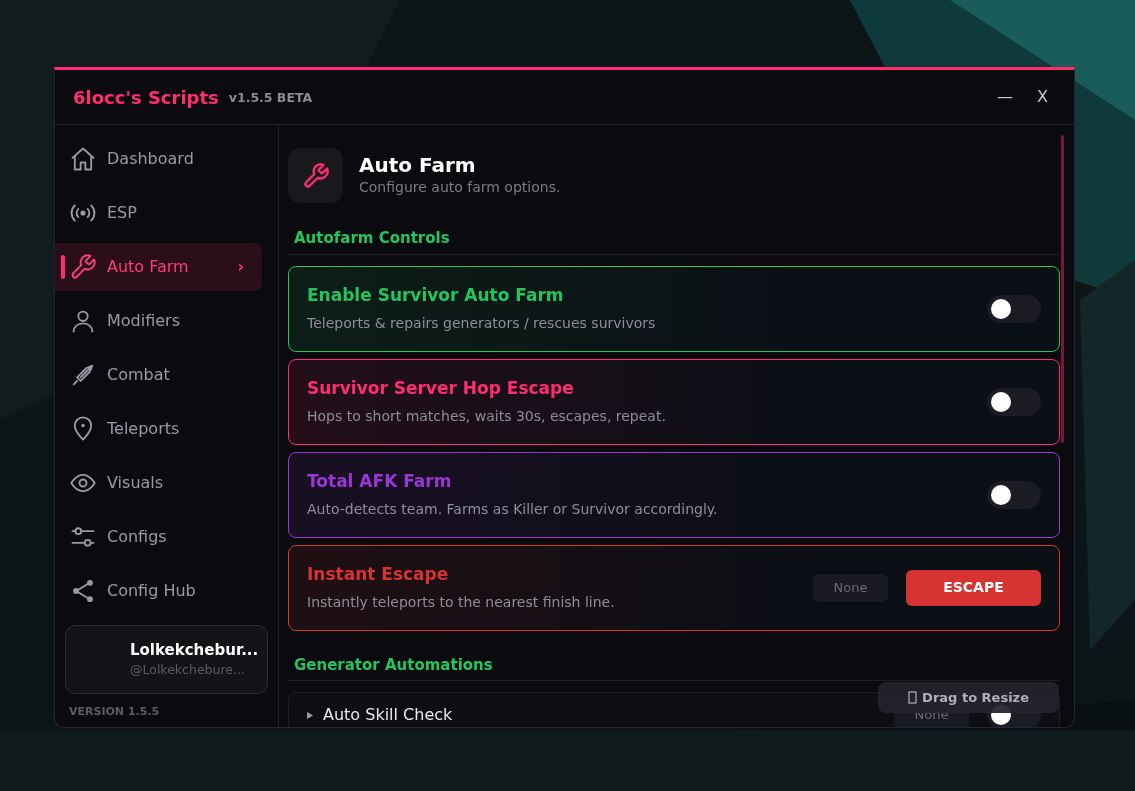 The width and height of the screenshot is (1135, 791). I want to click on section-title: Autofarm Controls, so click(674, 233).